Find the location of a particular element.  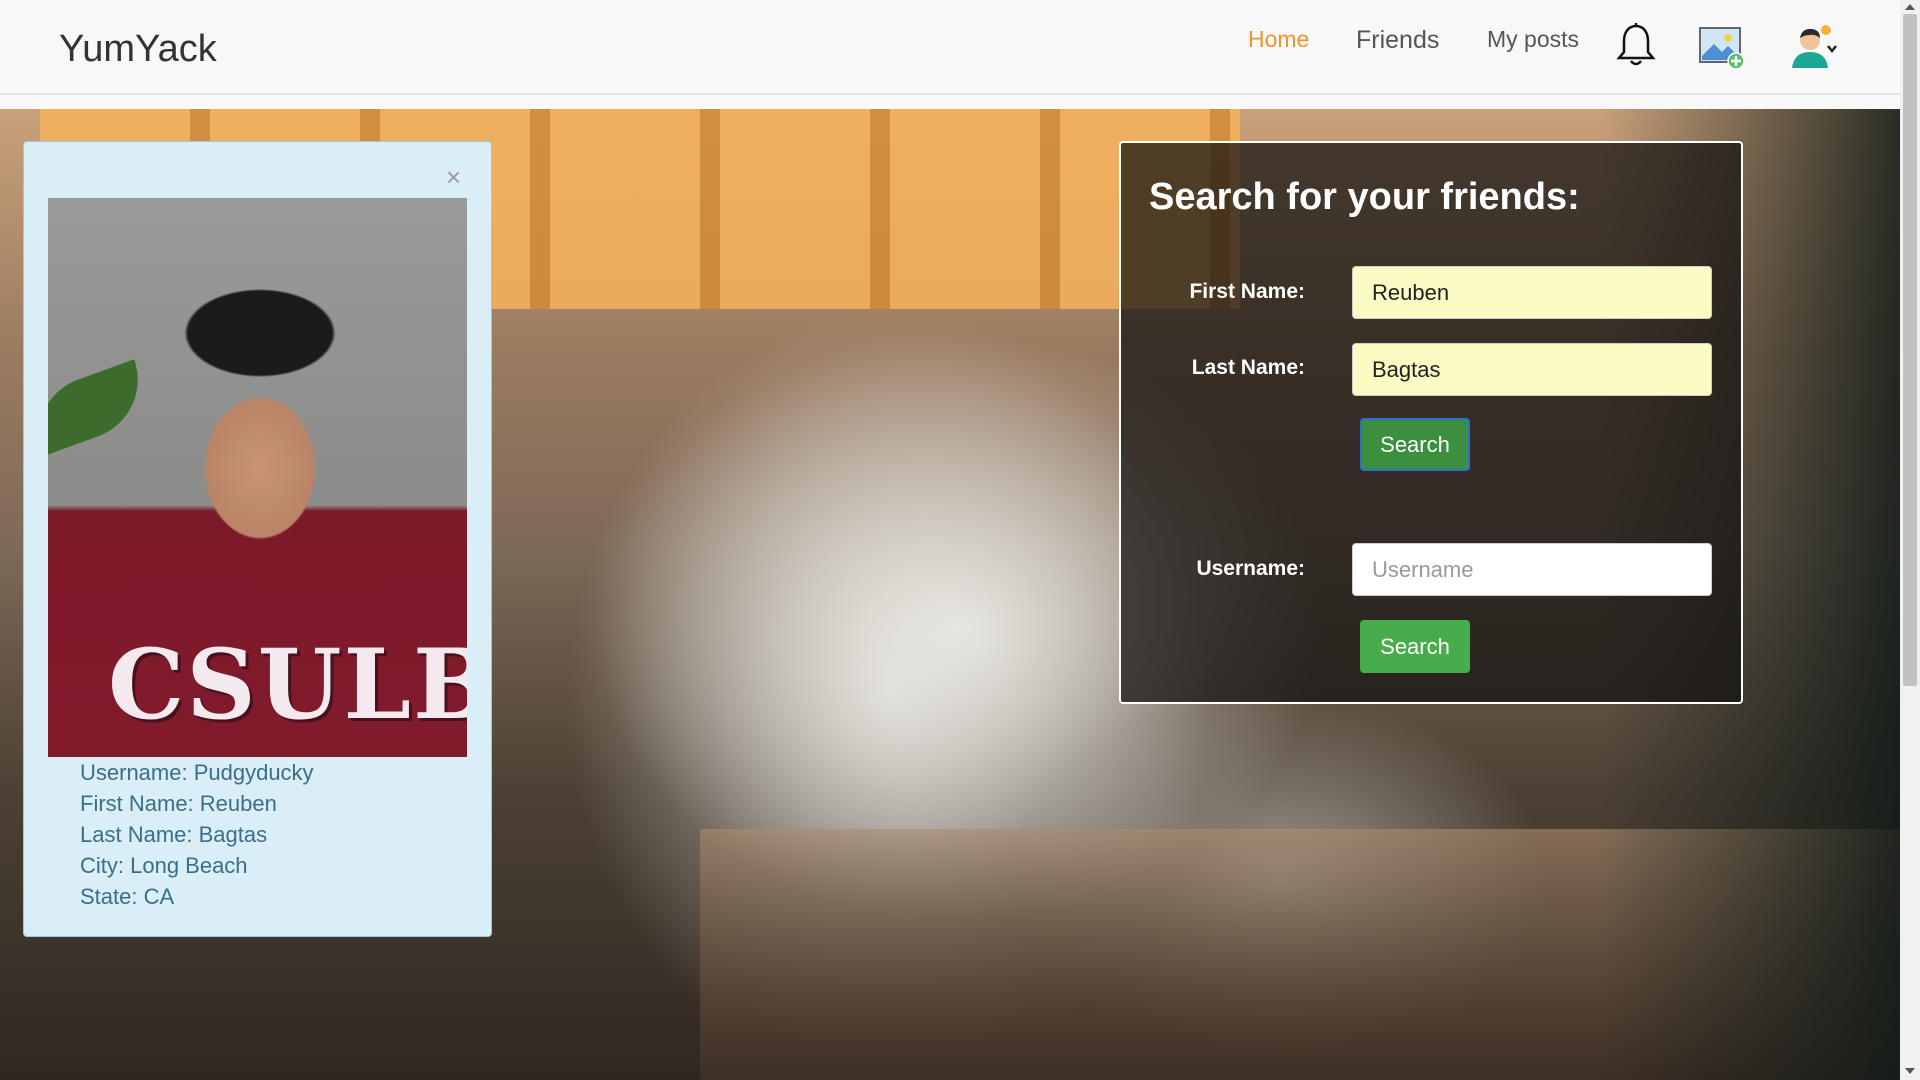

brand-logo: YumYack is located at coordinates (138, 49).